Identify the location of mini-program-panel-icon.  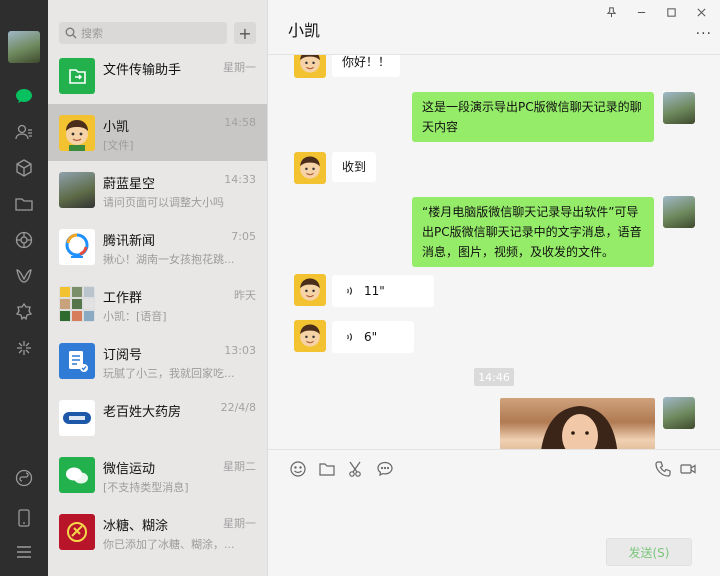
(24, 478).